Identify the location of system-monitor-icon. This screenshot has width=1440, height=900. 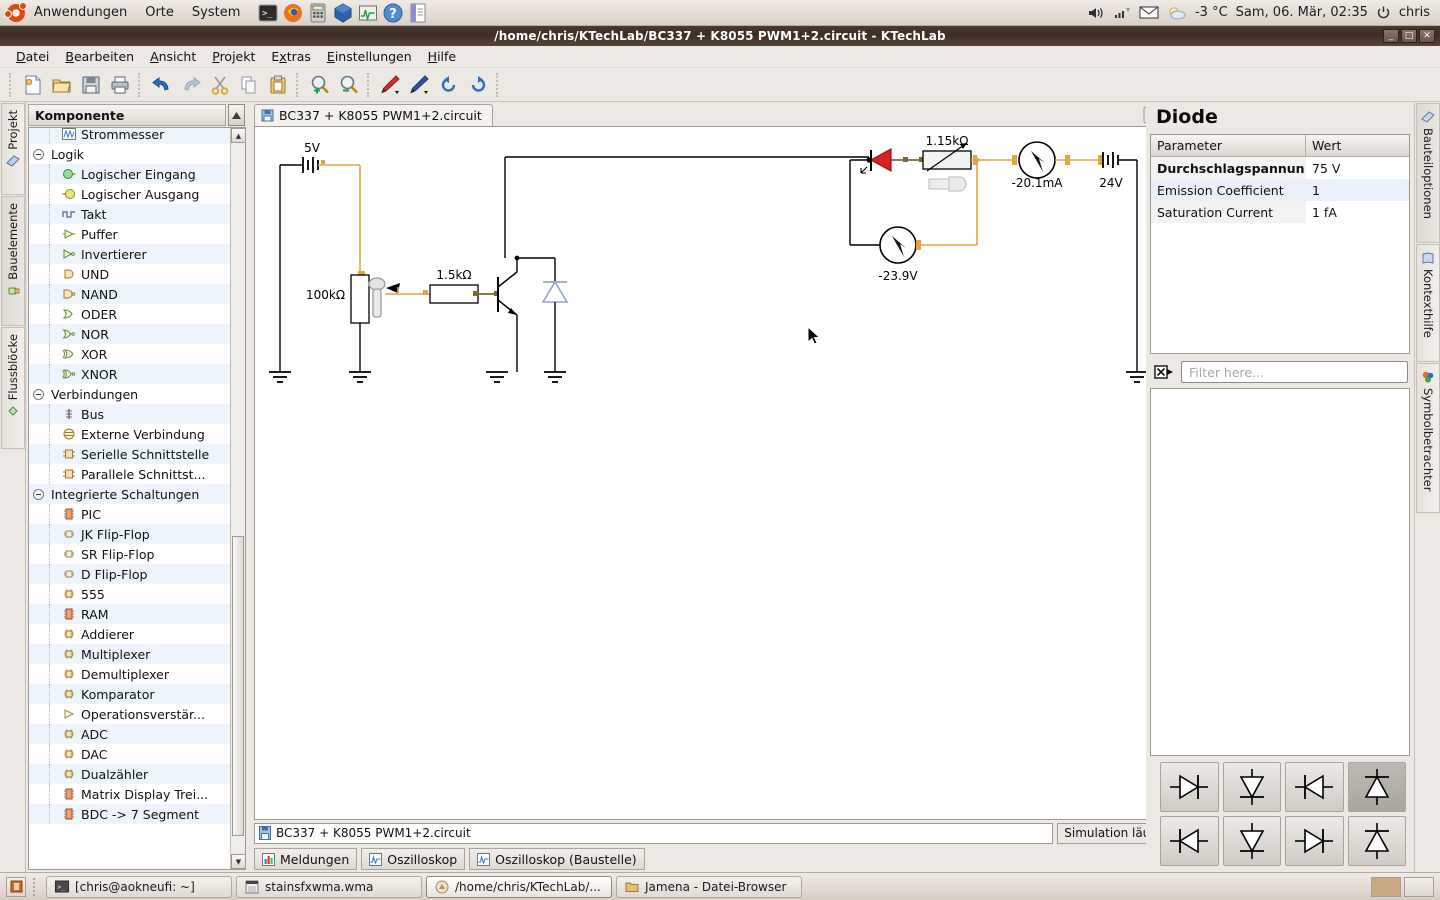
(368, 13).